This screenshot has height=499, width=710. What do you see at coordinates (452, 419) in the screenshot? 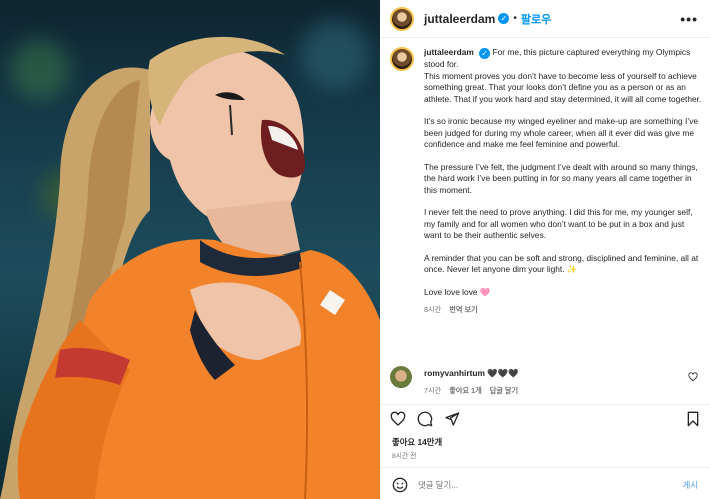
I see `share-icon` at bounding box center [452, 419].